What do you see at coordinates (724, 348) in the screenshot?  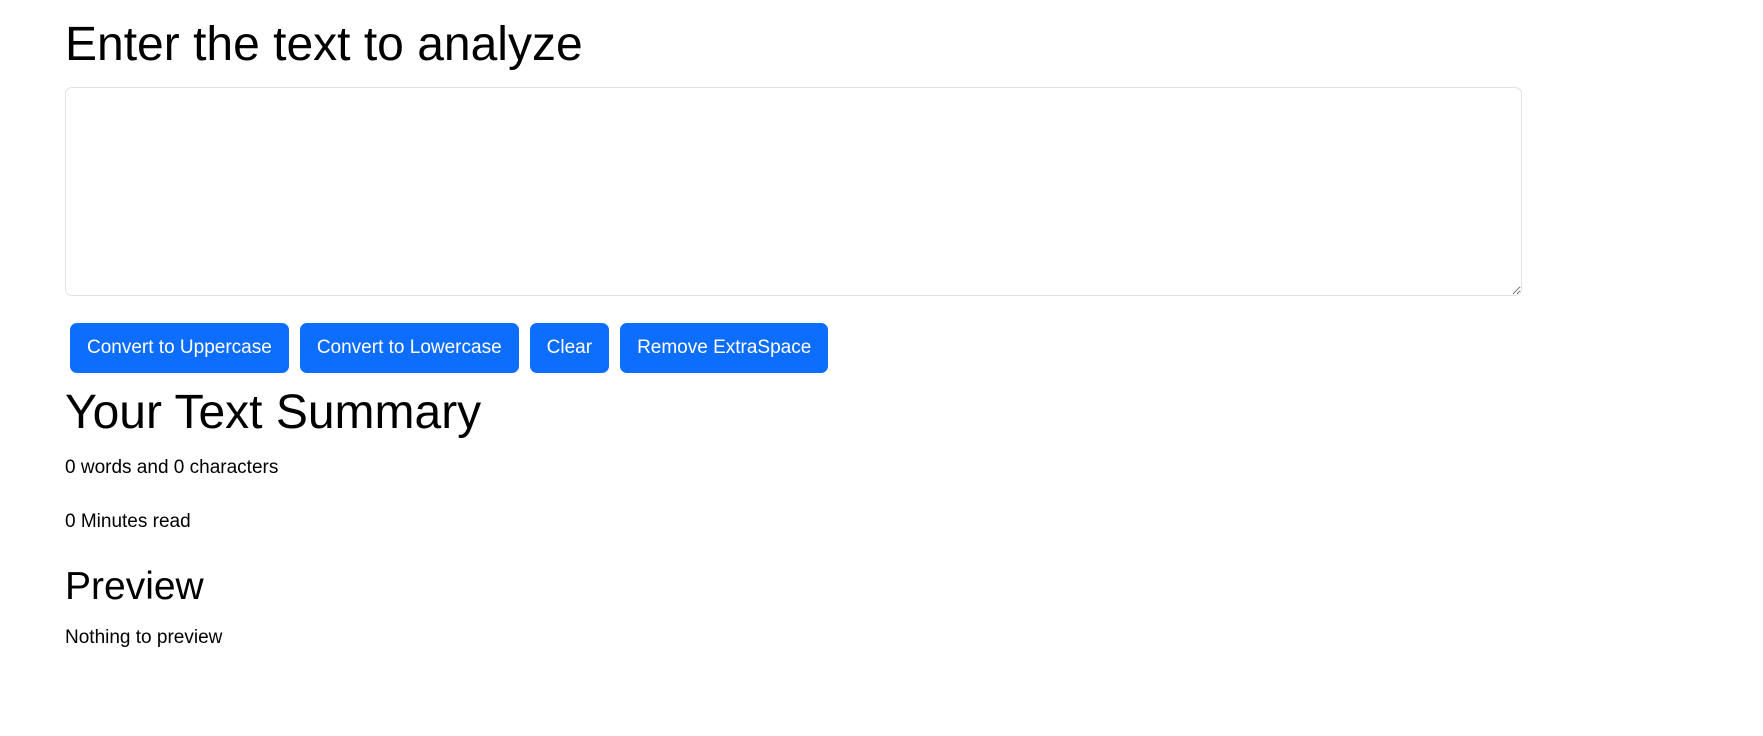 I see `remove-extra-space-button: Remove ExtraSpace` at bounding box center [724, 348].